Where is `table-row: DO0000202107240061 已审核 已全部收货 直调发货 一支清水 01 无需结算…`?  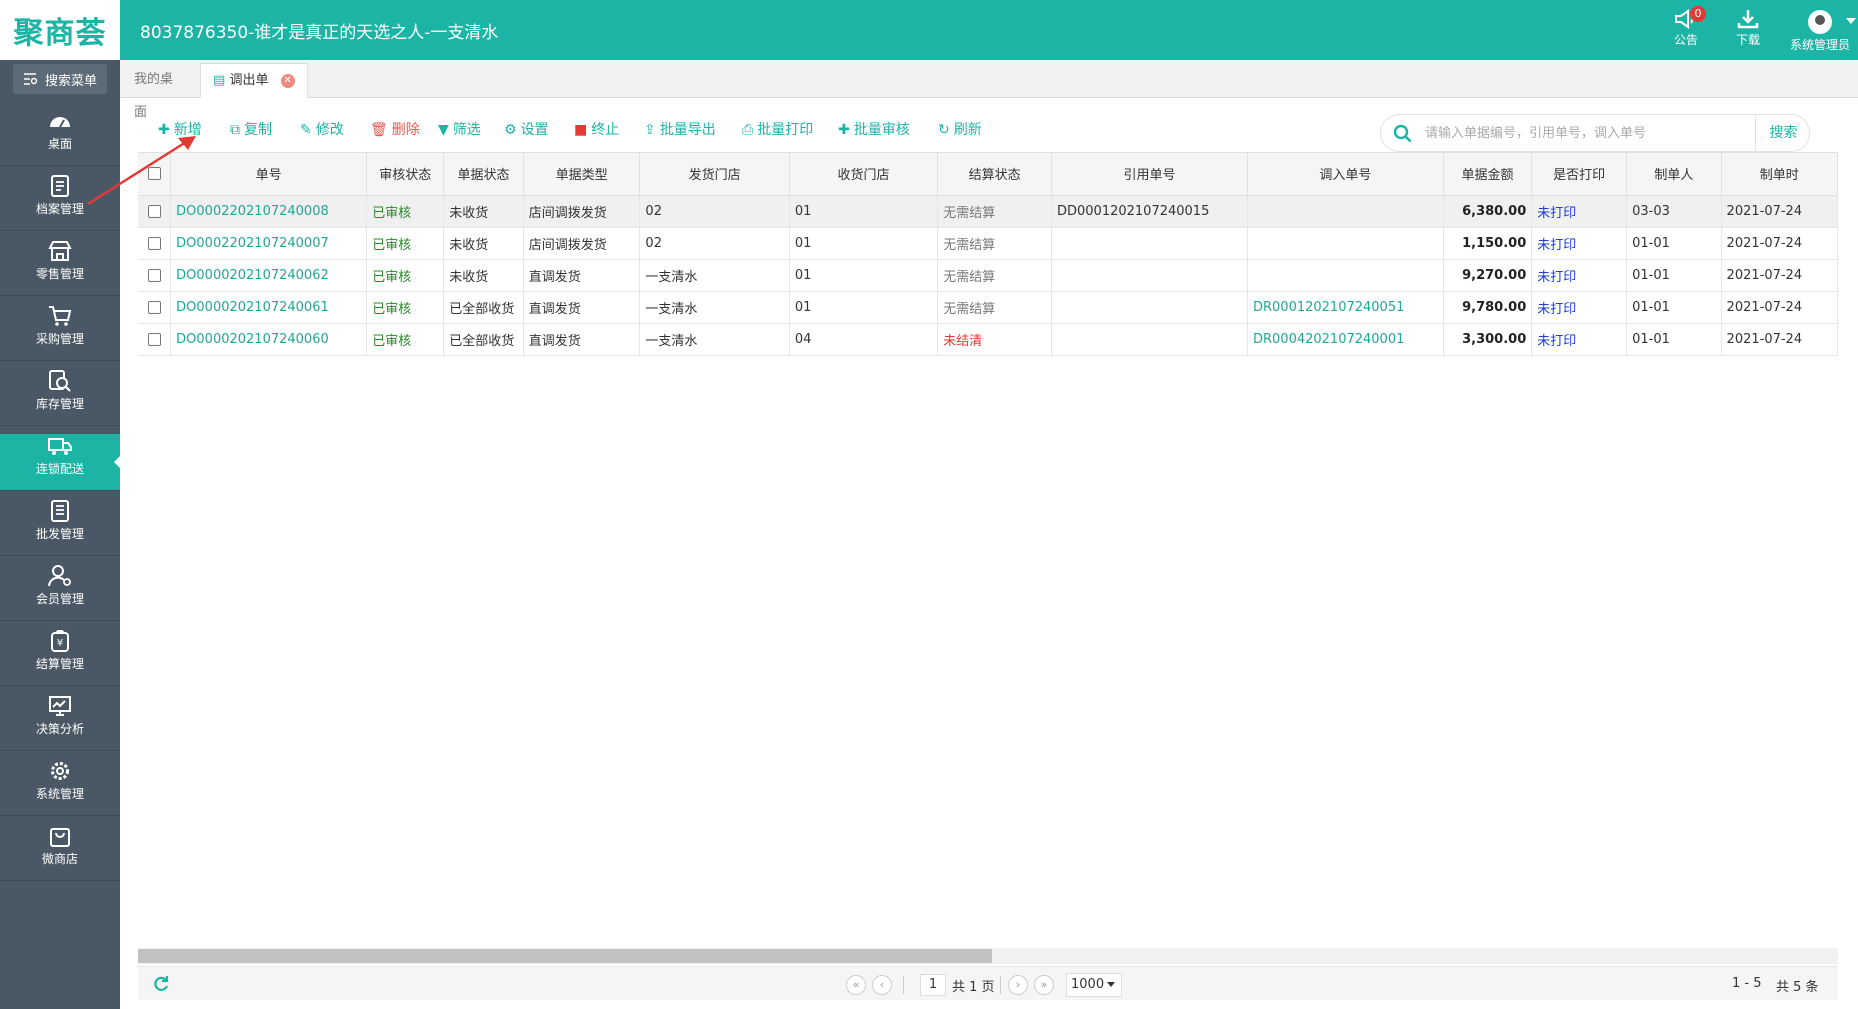
table-row: DO0000202107240061 已审核 已全部收货 直调发货 一支清水 01 无需结算… is located at coordinates (988, 307).